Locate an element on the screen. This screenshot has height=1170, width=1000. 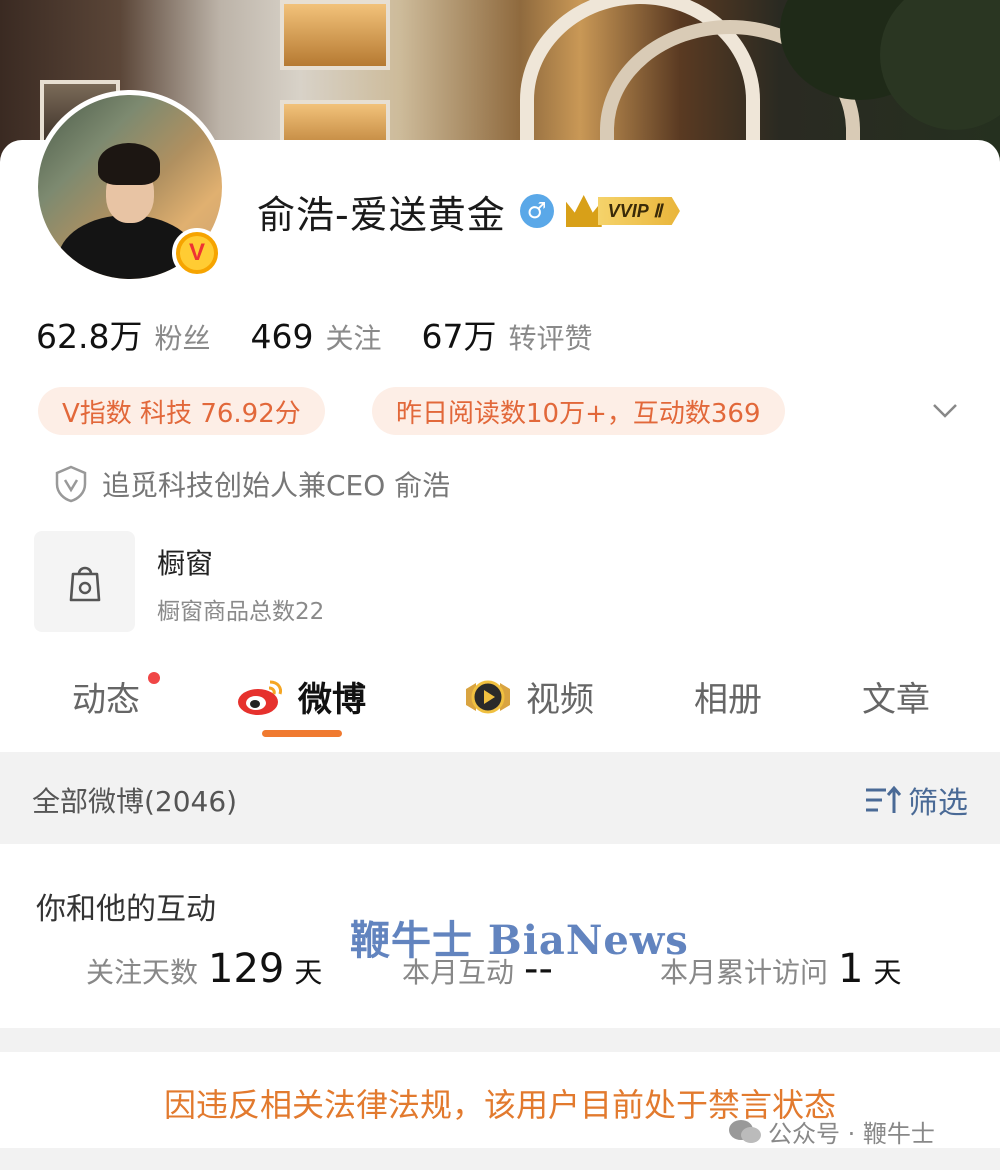
chevron-down-icon is located at coordinates (945, 410).